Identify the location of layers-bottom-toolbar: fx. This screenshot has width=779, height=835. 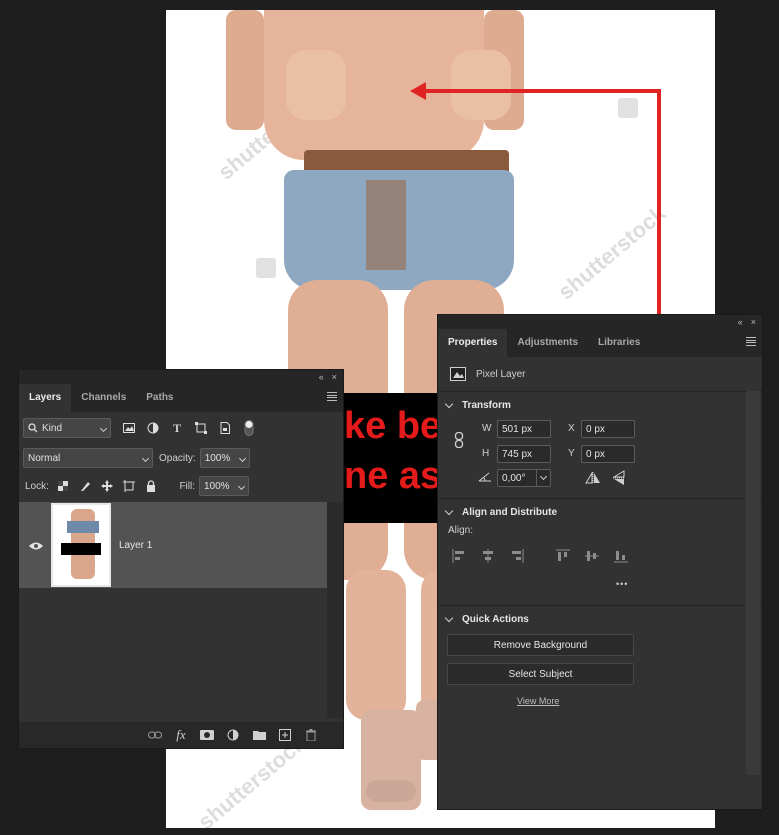
(181, 735).